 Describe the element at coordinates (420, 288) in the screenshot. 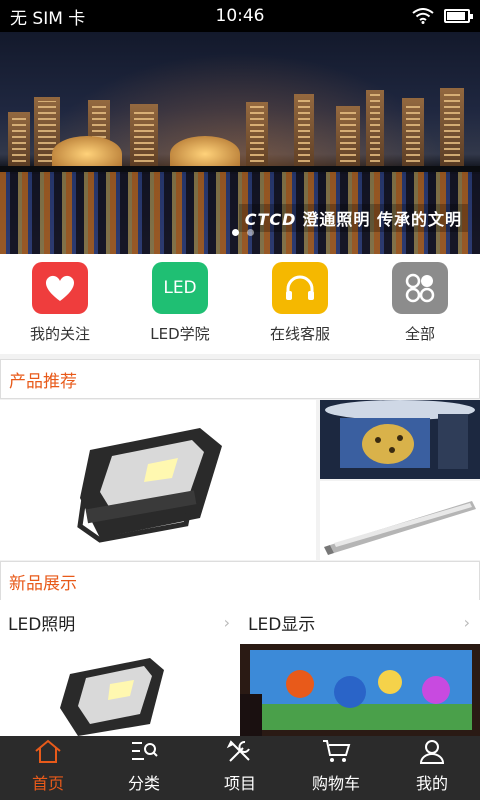

I see `grid-icon` at that location.